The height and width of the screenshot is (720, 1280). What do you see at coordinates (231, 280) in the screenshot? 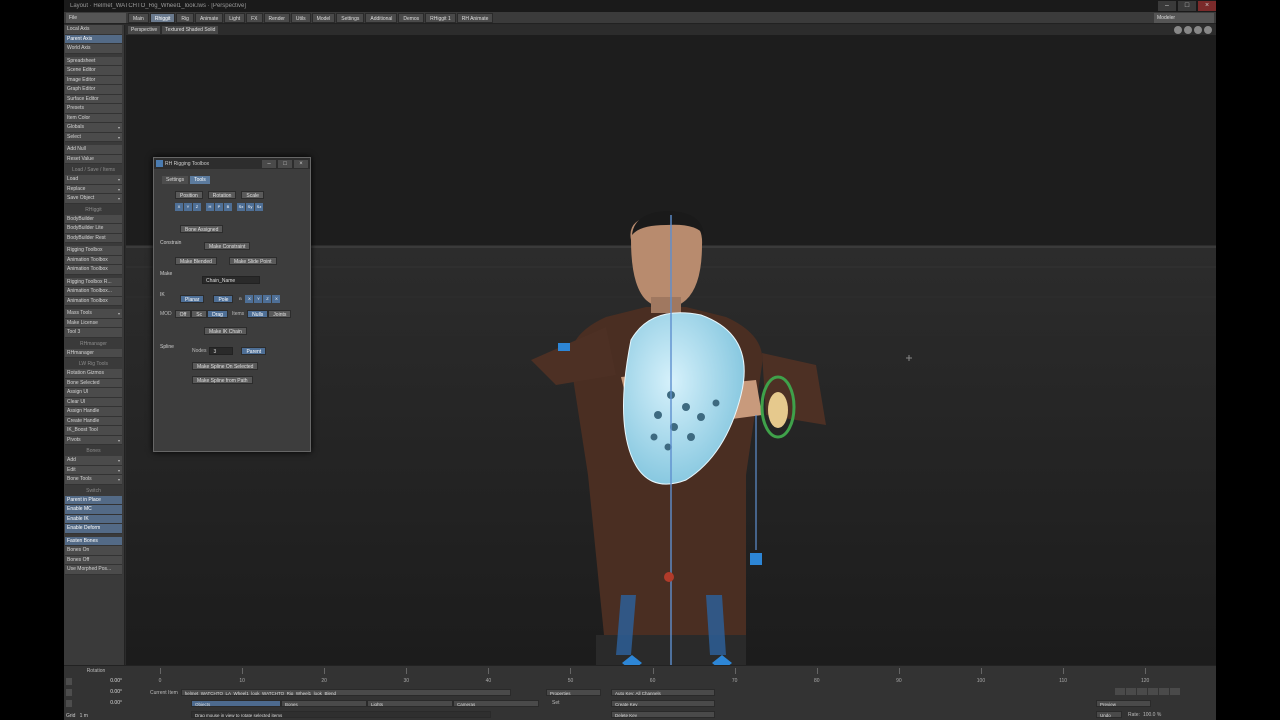
I see `chain-name-field: Chain_Name` at bounding box center [231, 280].